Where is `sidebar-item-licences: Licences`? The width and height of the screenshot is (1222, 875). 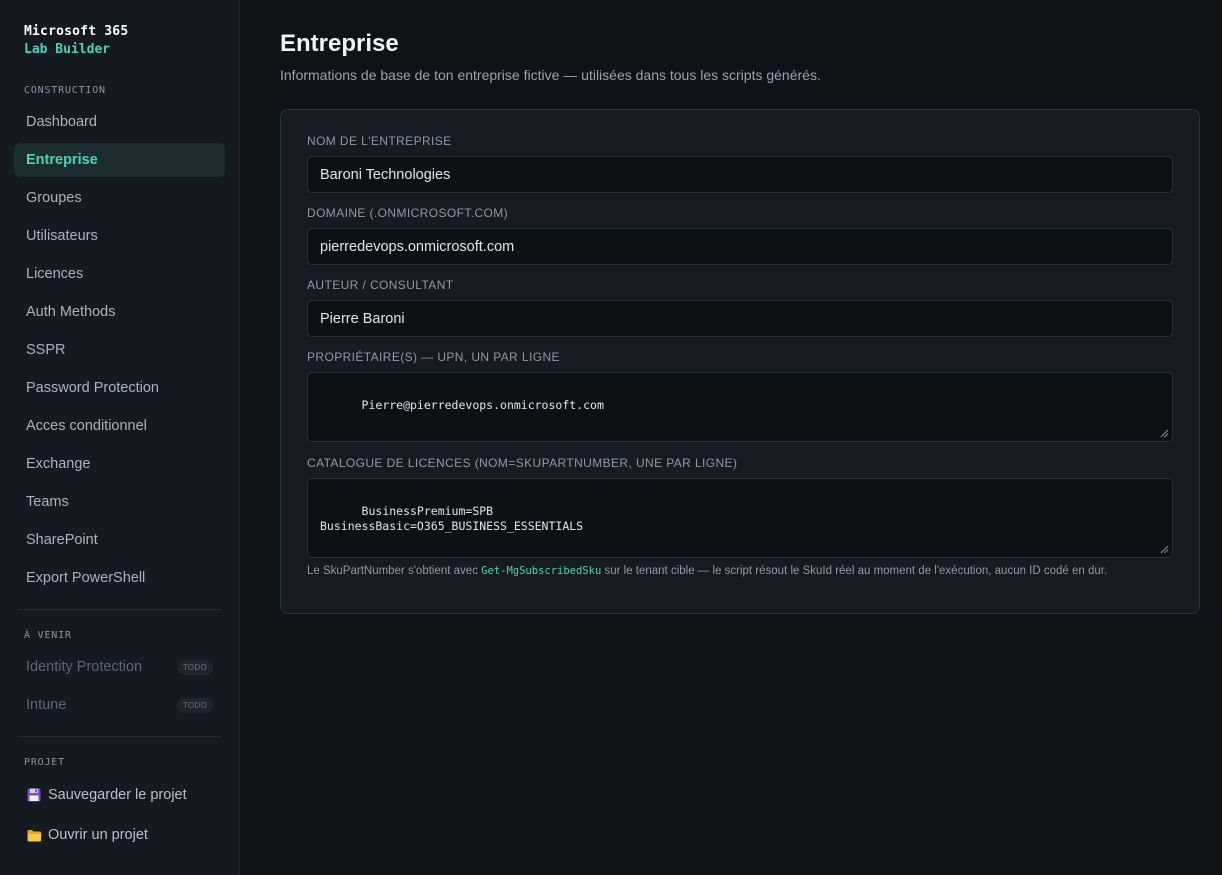 sidebar-item-licences: Licences is located at coordinates (119, 274).